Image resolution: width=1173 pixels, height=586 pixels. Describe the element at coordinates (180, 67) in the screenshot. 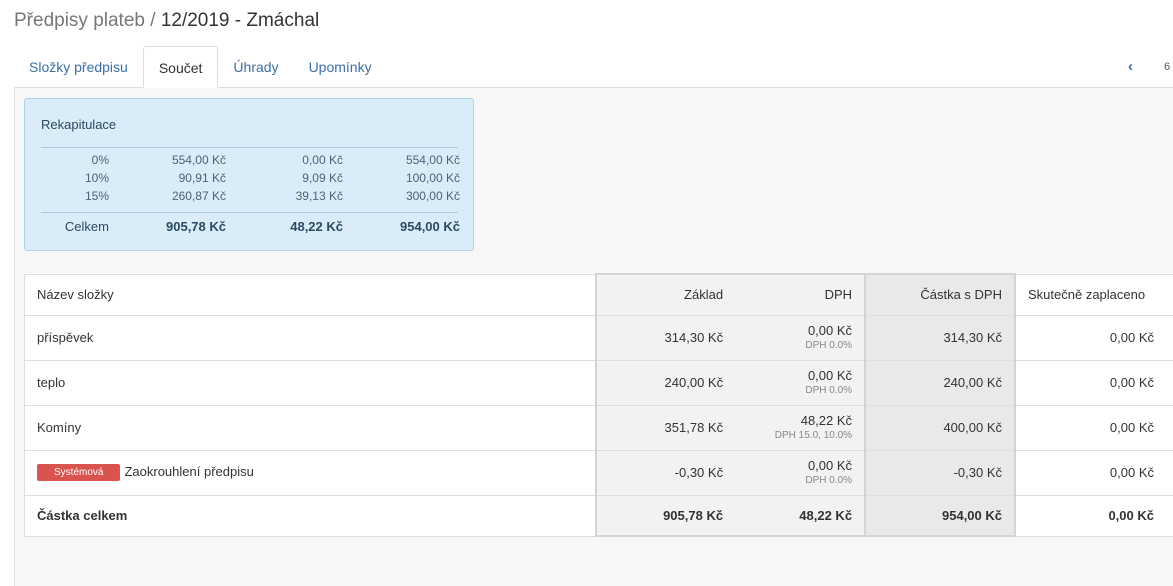

I see `tab-soucet: Součet` at that location.